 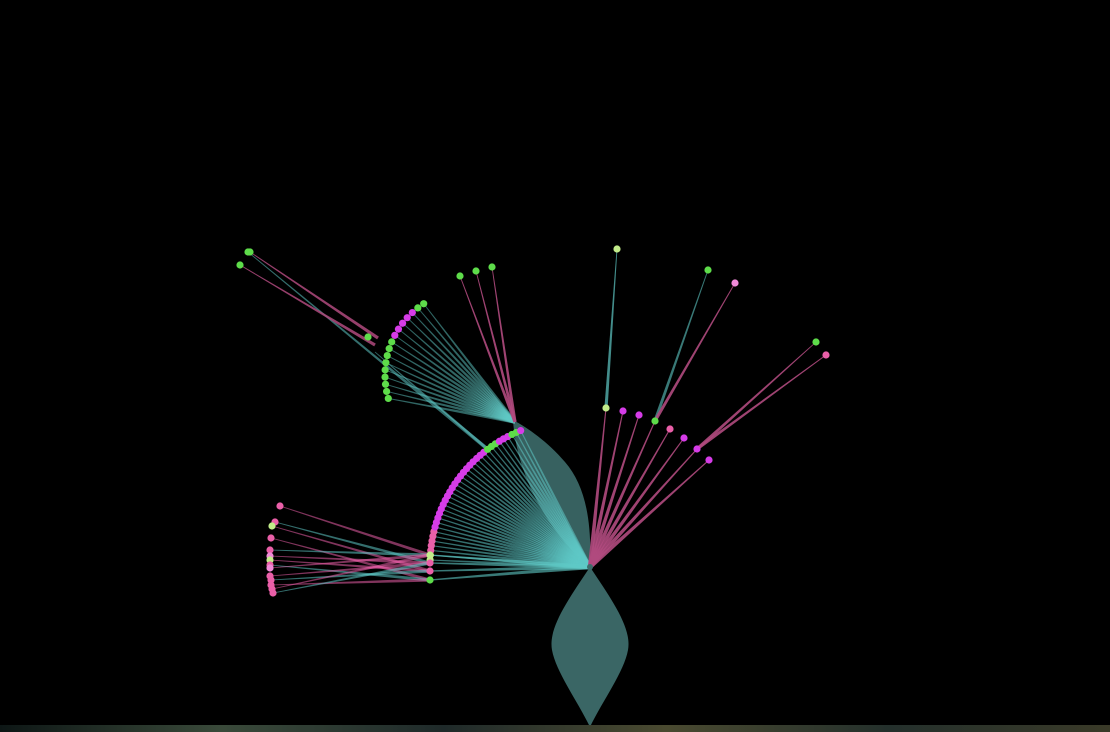 I want to click on bottom-strip, so click(x=555, y=728).